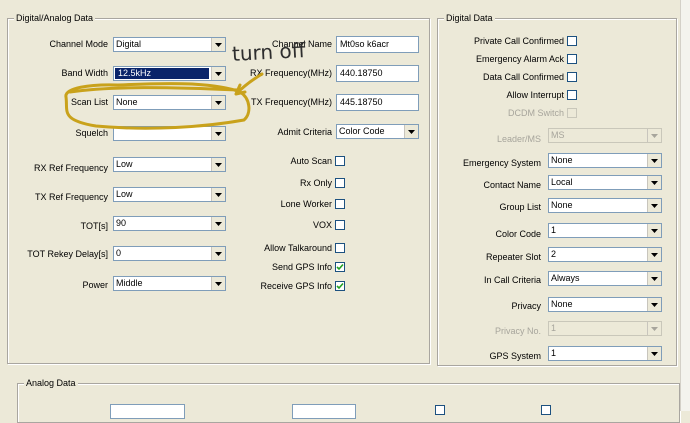 The height and width of the screenshot is (423, 690). What do you see at coordinates (554, 254) in the screenshot?
I see `repeater-slot-value: 2` at bounding box center [554, 254].